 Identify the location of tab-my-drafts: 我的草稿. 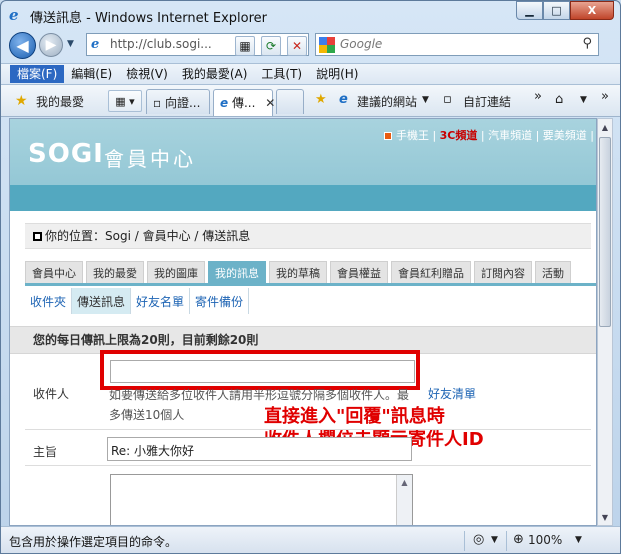
(298, 272).